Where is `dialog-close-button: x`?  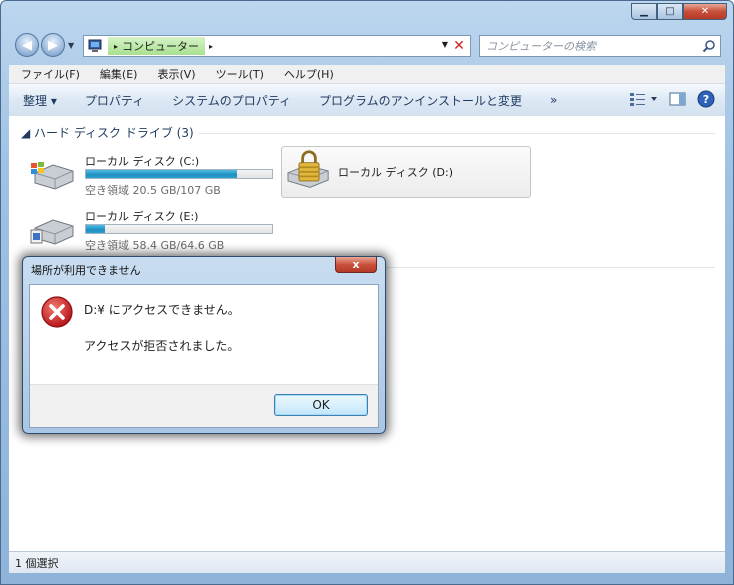 dialog-close-button: x is located at coordinates (356, 265).